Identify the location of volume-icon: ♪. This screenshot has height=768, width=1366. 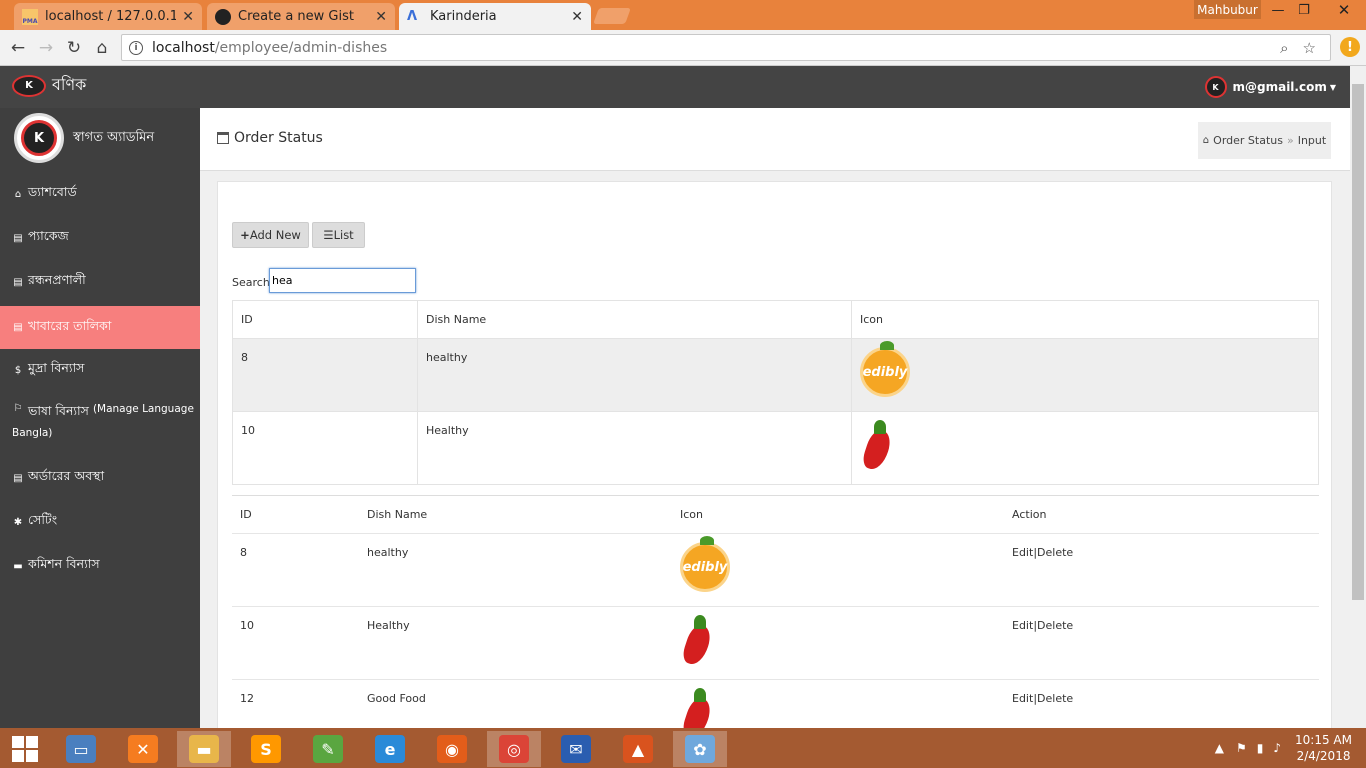
(1277, 748).